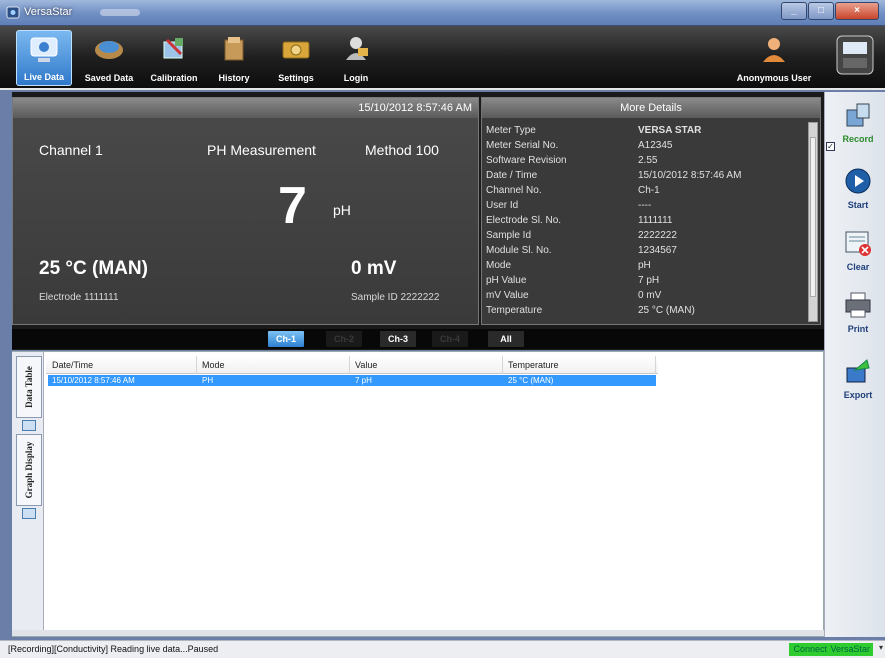  I want to click on detail-row: Date / Time 15/10/2012 8:57:46 AM, so click(614, 175).